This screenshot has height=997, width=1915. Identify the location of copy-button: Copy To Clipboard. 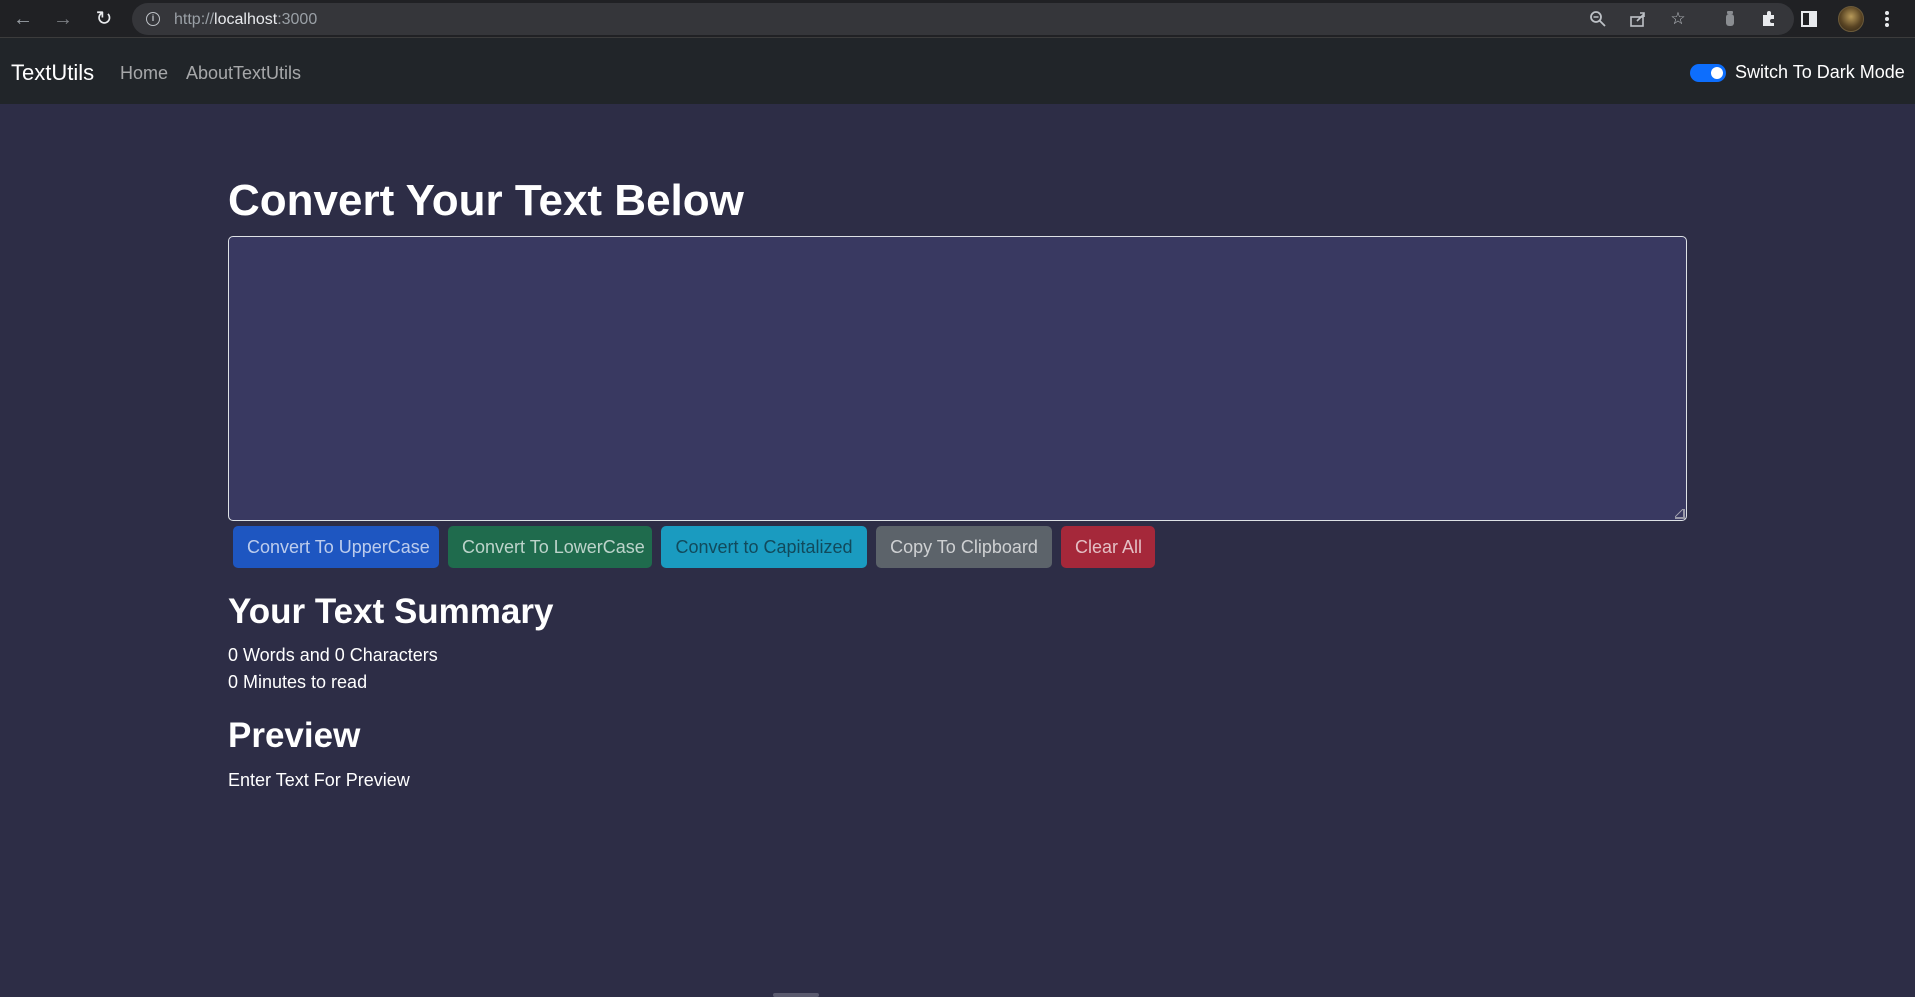
(964, 547).